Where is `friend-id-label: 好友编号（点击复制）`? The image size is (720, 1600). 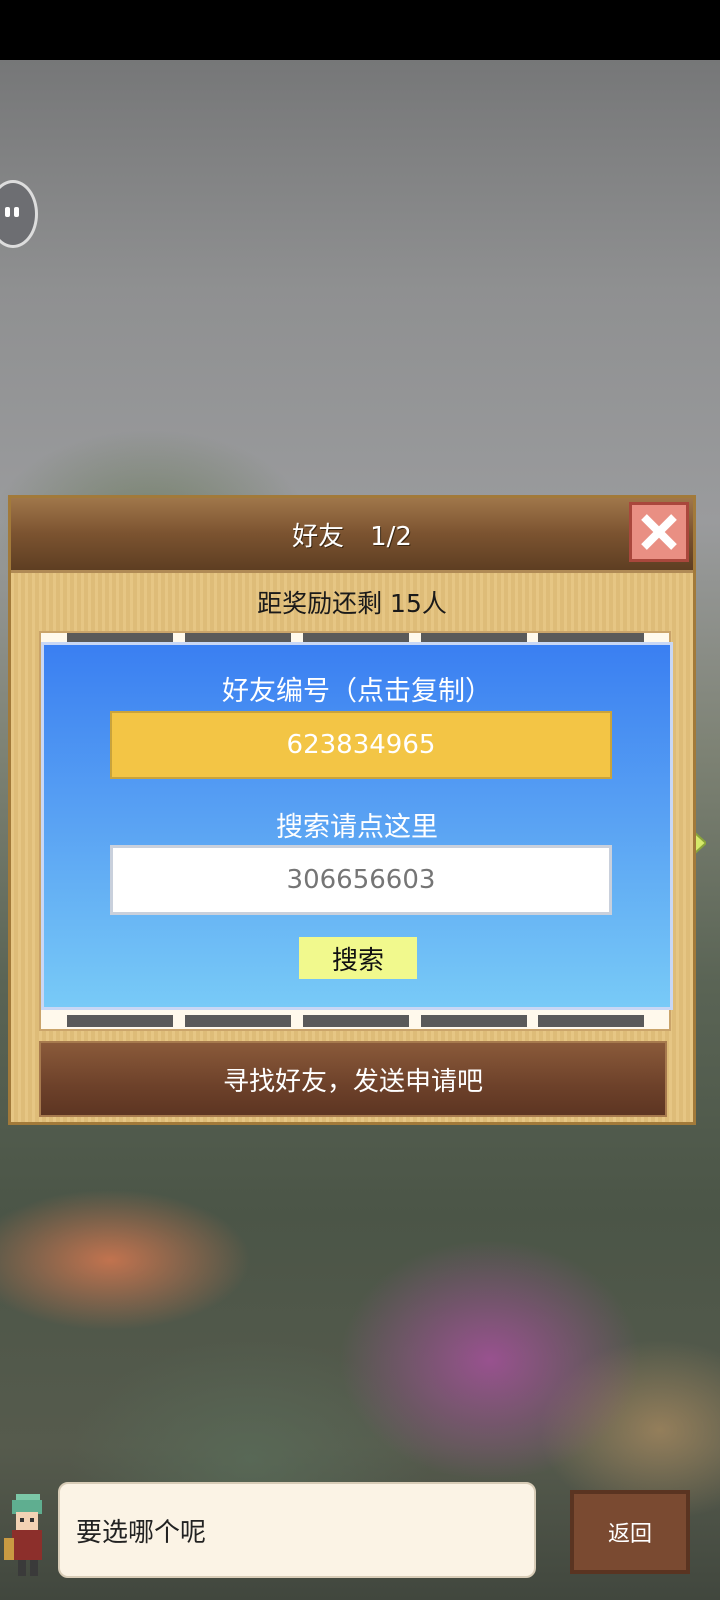 friend-id-label: 好友编号（点击复制） is located at coordinates (357, 691).